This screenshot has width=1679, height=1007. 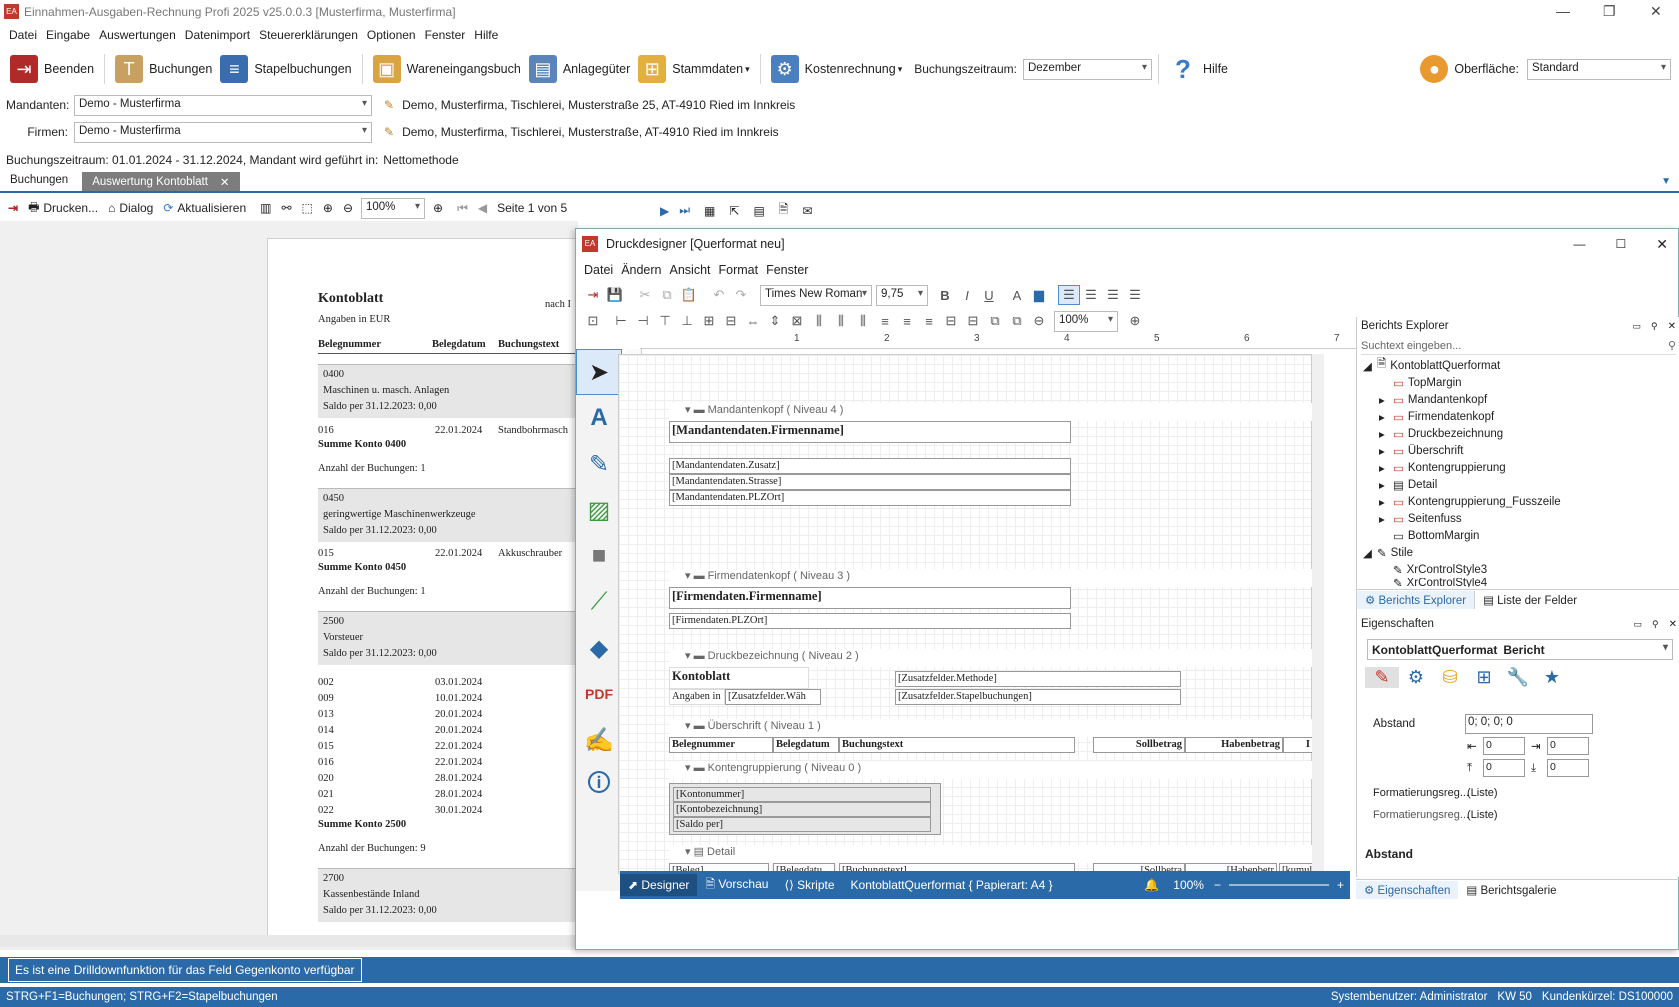 What do you see at coordinates (775, 321) in the screenshot?
I see `same-height-icon: ⇕` at bounding box center [775, 321].